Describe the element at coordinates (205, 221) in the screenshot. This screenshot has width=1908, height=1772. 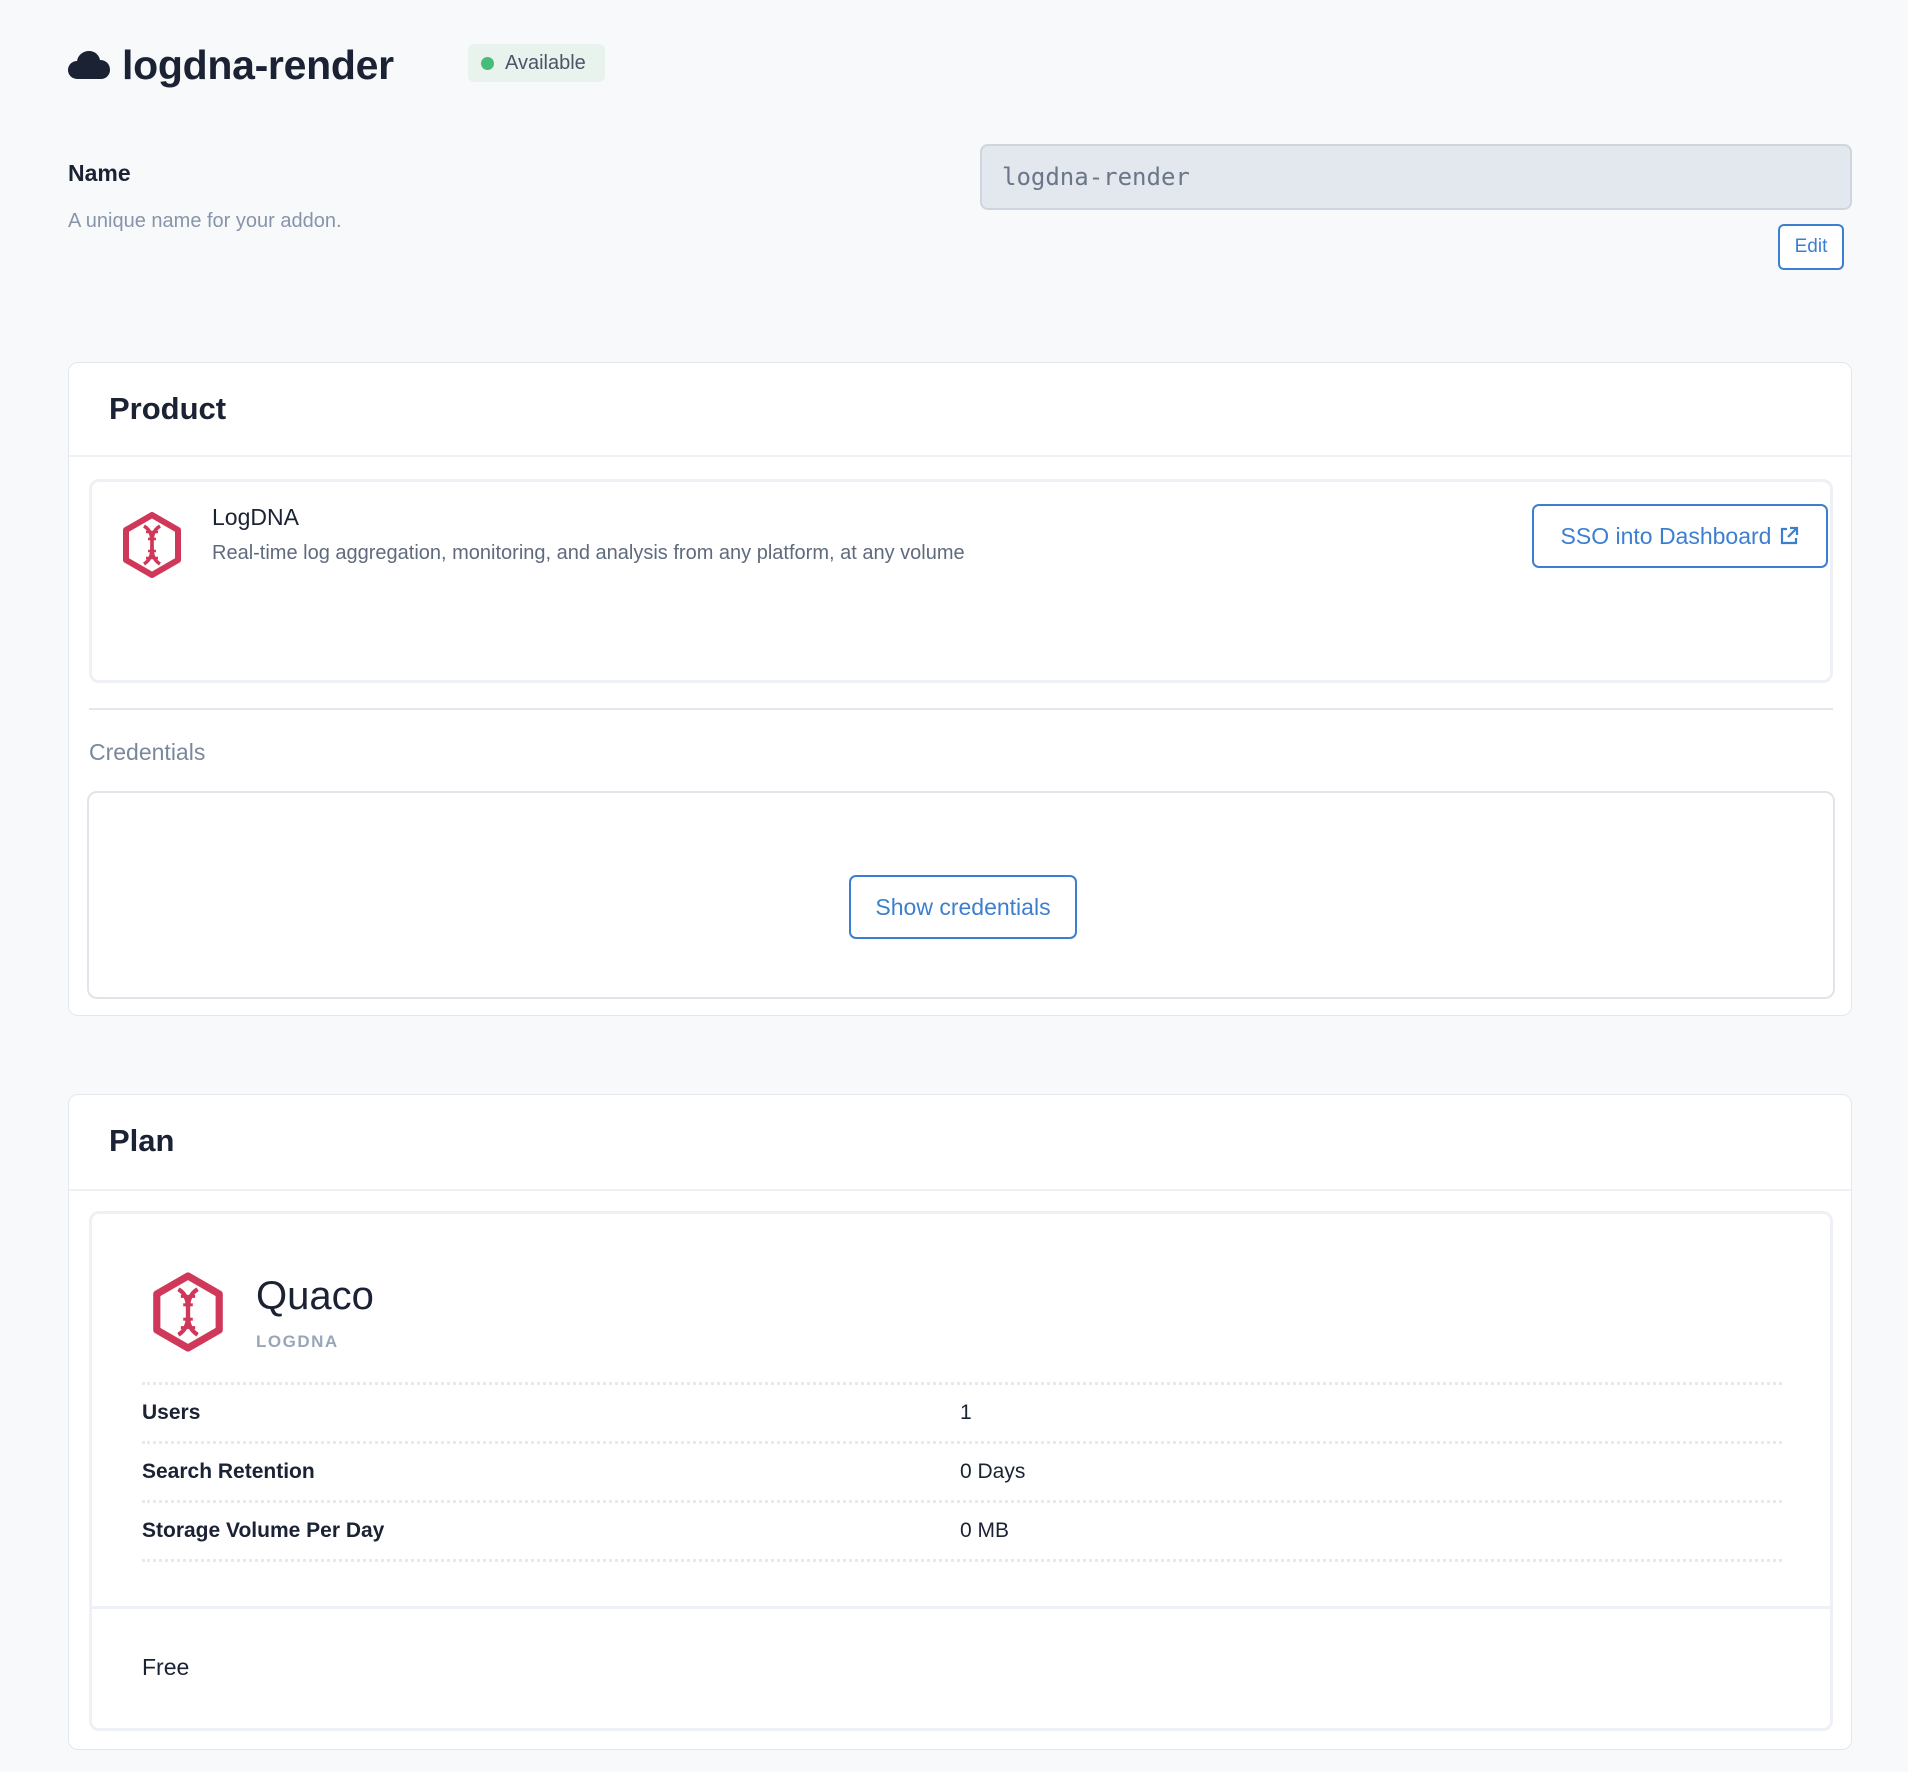
I see `name-help-text: A unique name for your addon.` at that location.